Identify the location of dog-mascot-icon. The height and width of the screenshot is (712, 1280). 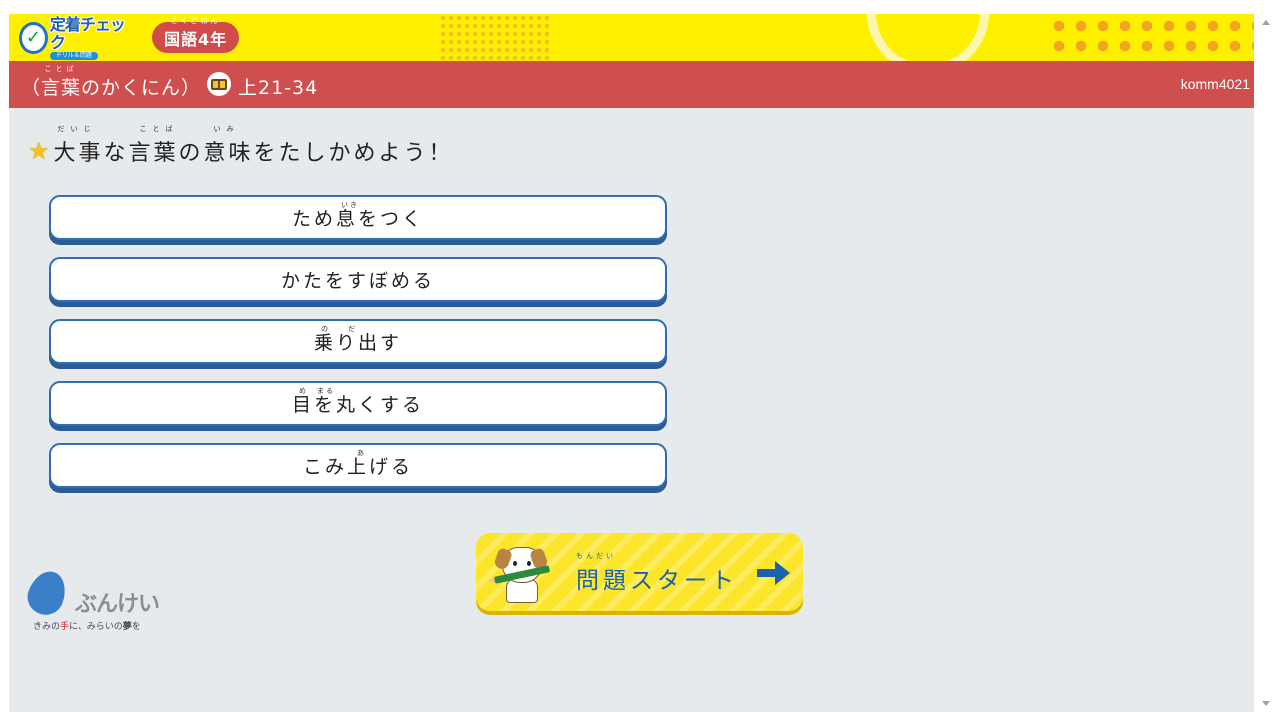
(522, 575).